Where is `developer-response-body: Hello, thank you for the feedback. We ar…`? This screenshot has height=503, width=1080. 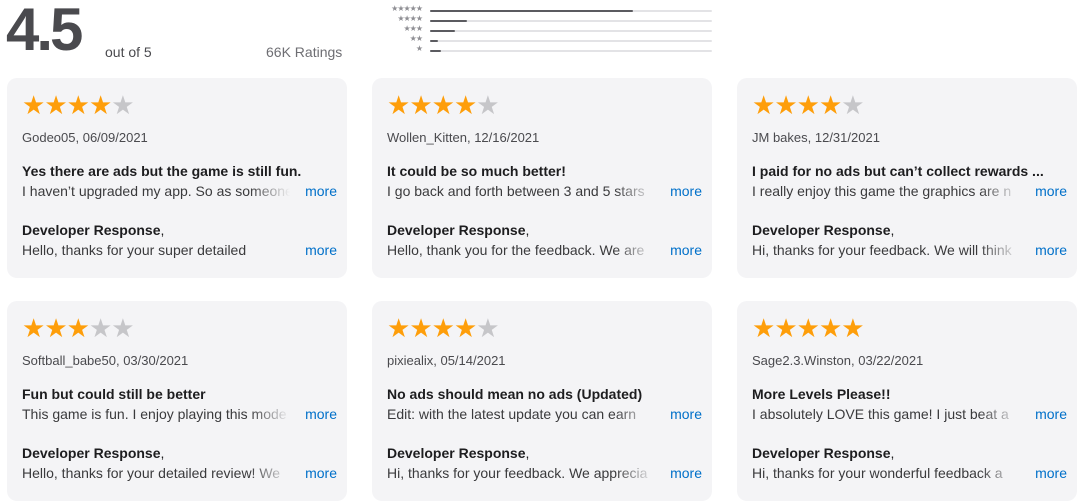 developer-response-body: Hello, thank you for the feedback. We ar… is located at coordinates (516, 250).